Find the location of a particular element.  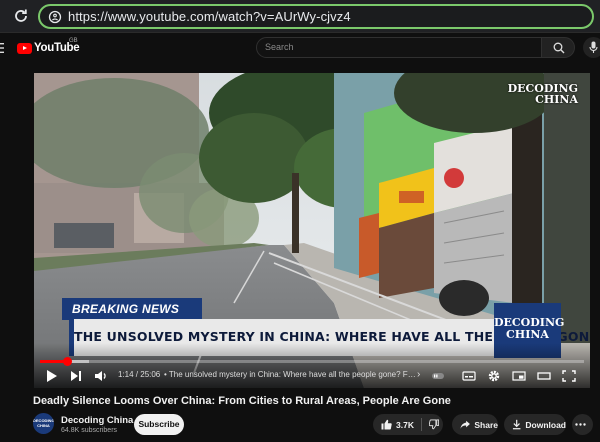

play-icon is located at coordinates (52, 376).